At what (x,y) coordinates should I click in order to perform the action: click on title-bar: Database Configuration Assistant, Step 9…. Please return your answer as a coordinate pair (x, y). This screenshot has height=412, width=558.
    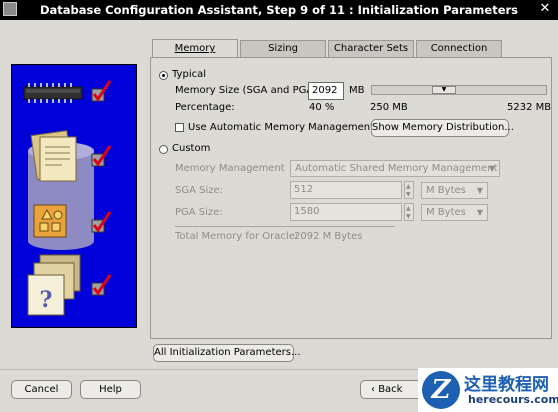
    Looking at the image, I should click on (279, 10).